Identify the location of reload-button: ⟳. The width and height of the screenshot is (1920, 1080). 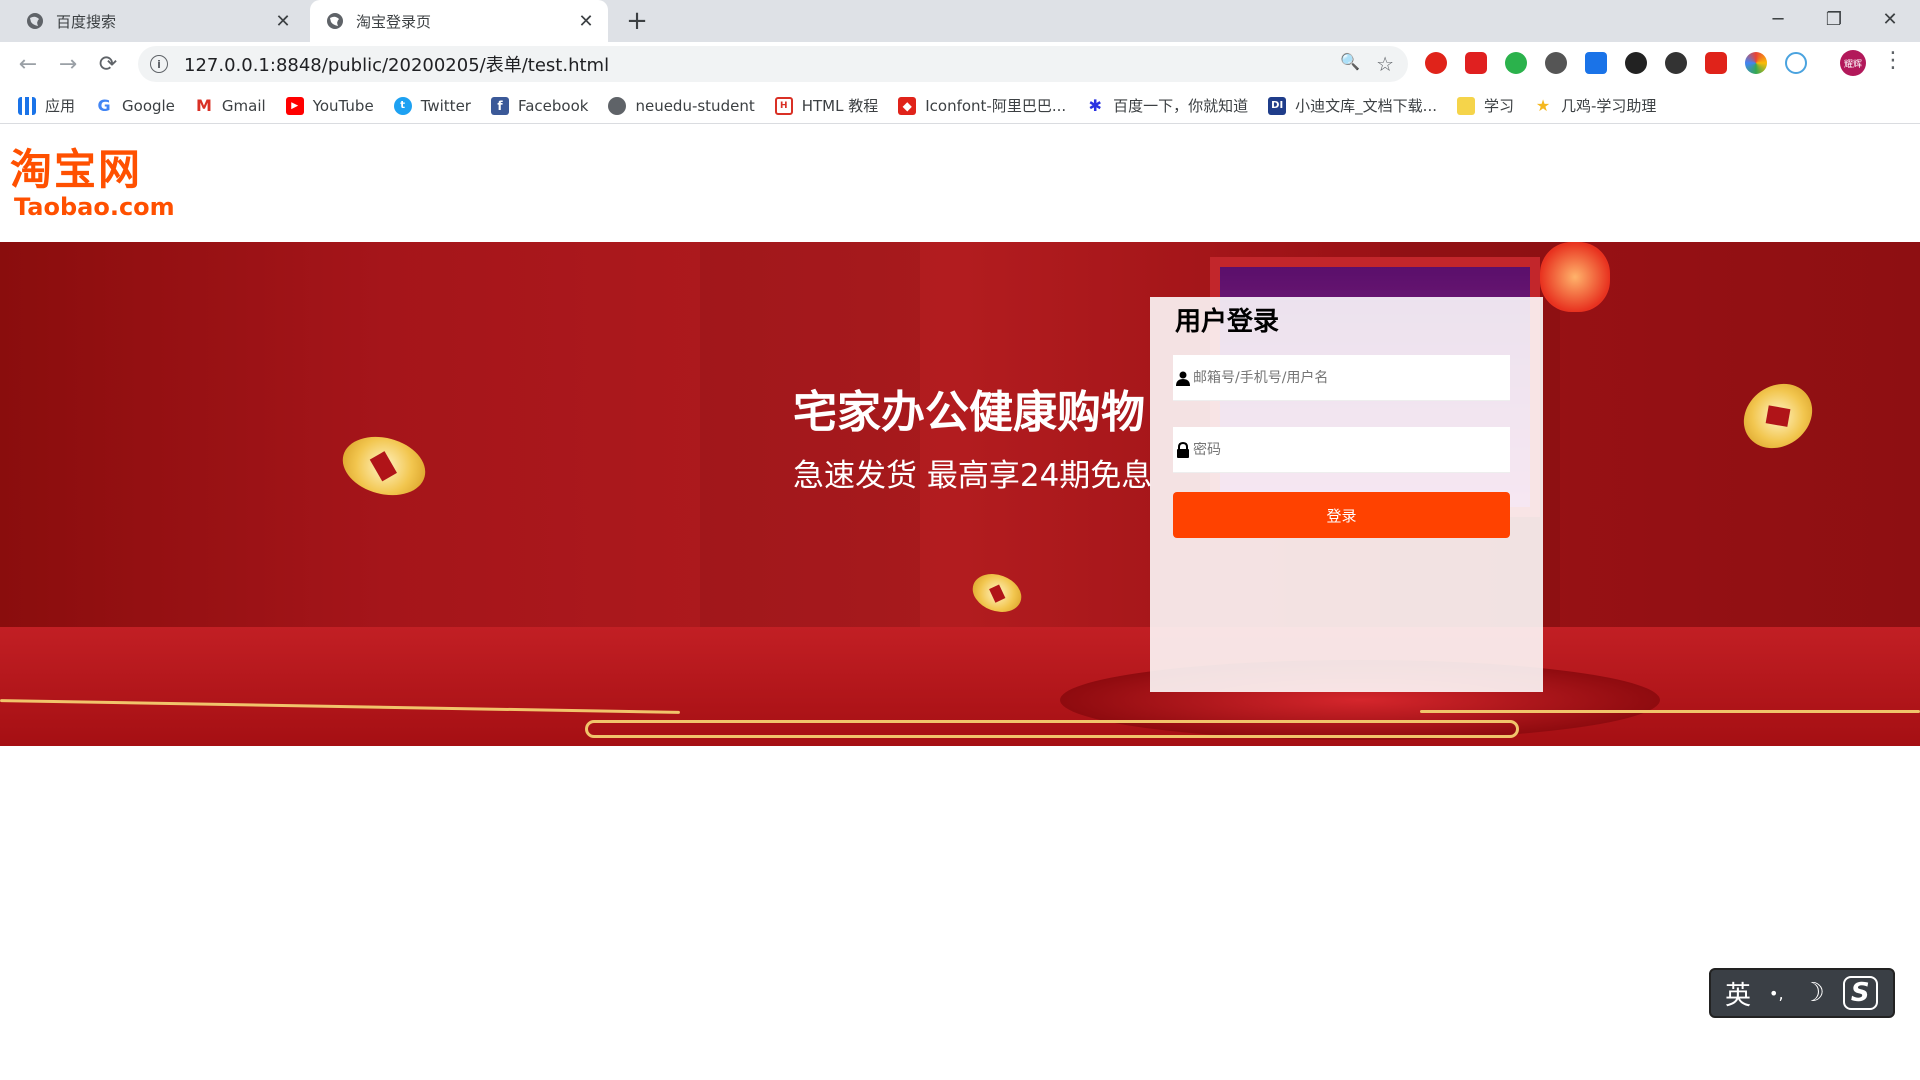
(108, 64).